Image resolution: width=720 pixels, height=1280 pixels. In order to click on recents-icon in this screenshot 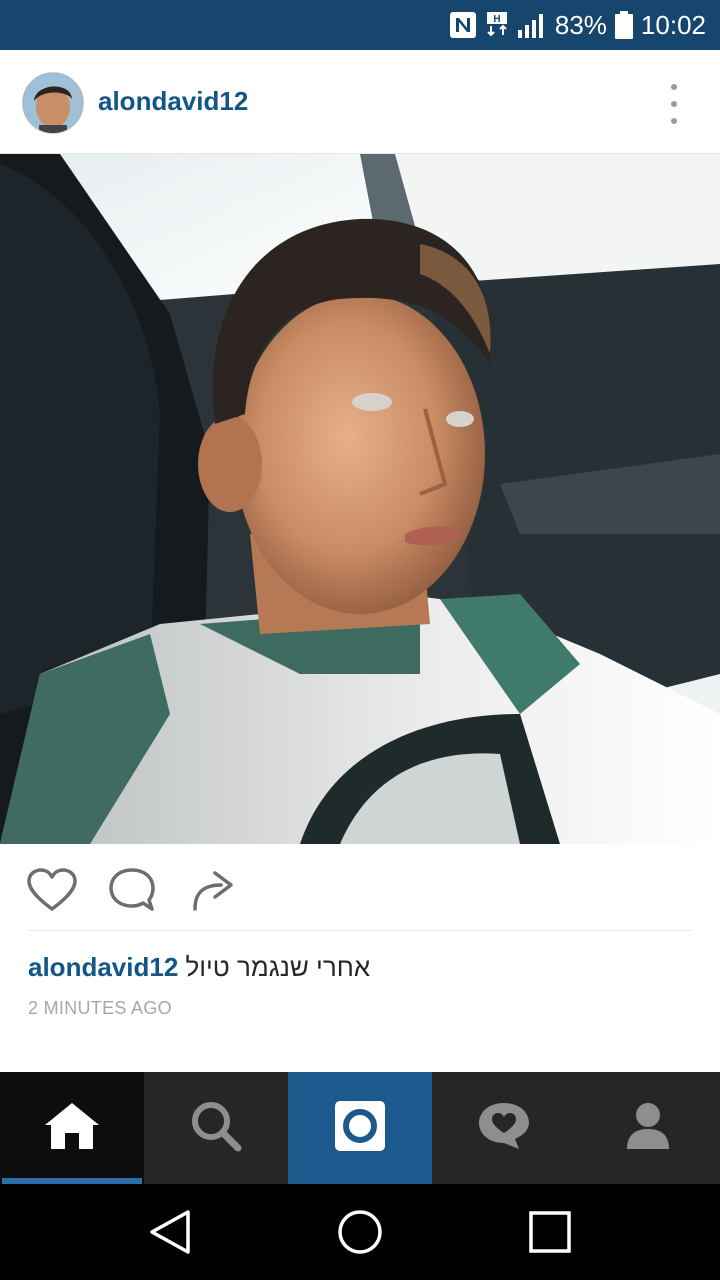, I will do `click(550, 1232)`.